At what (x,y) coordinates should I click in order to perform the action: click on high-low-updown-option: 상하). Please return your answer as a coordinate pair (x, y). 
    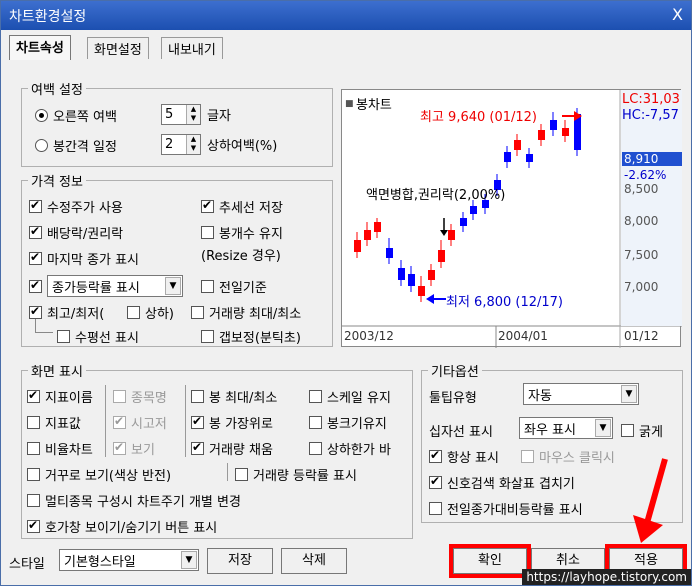
    Looking at the image, I should click on (150, 312).